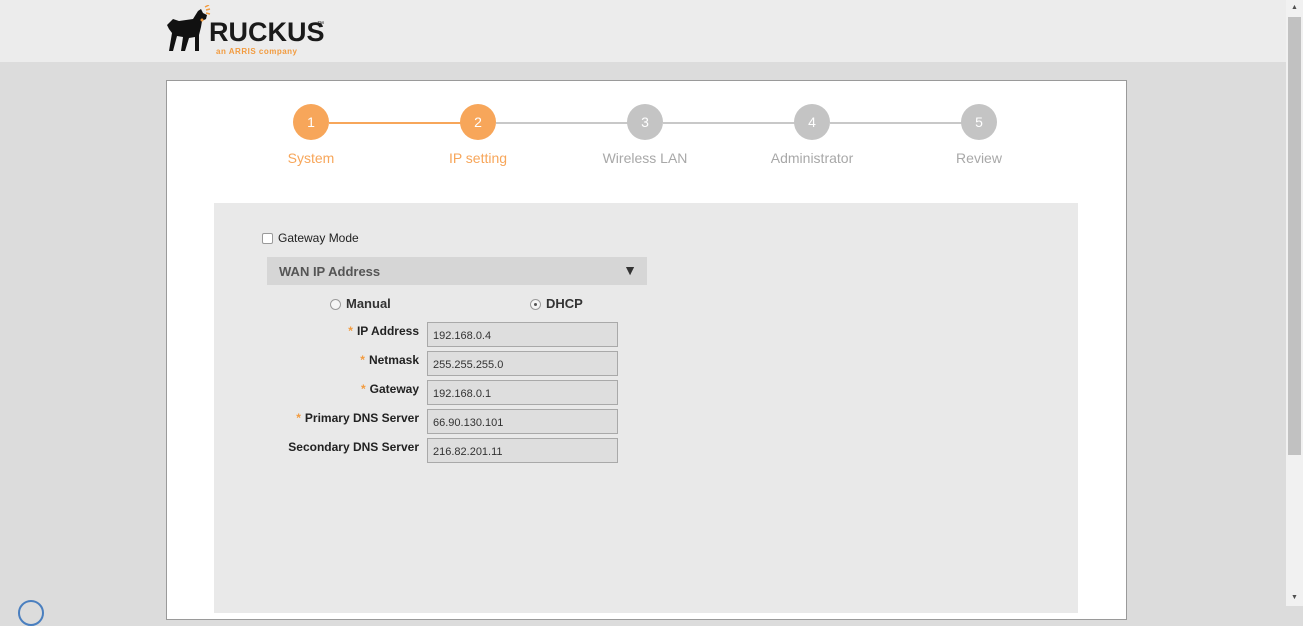  I want to click on ip-address-field: 192.168.0.4, so click(522, 334).